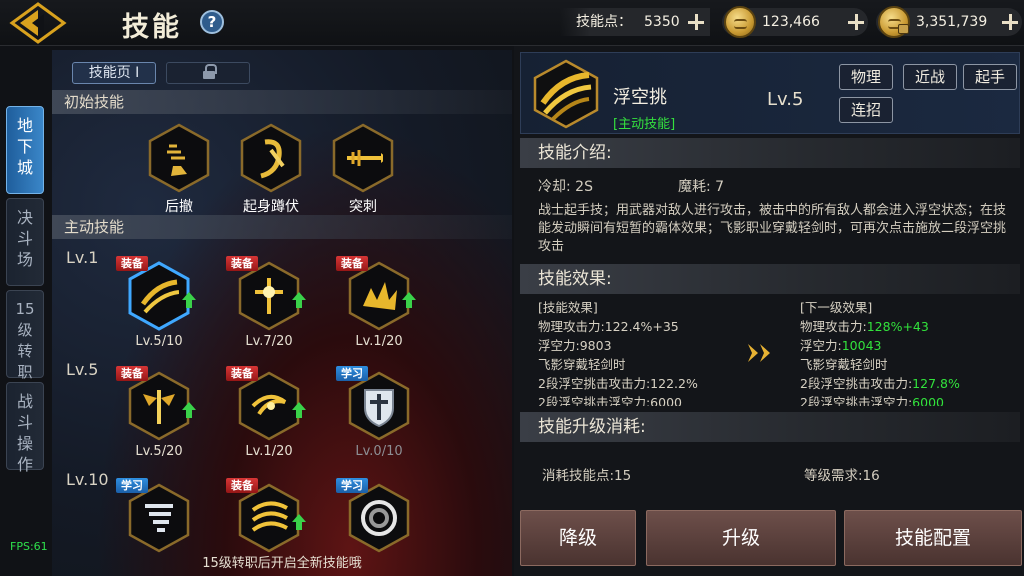  I want to click on effect-line: 2段浮空挑击攻击力:127.8%, so click(912, 383).